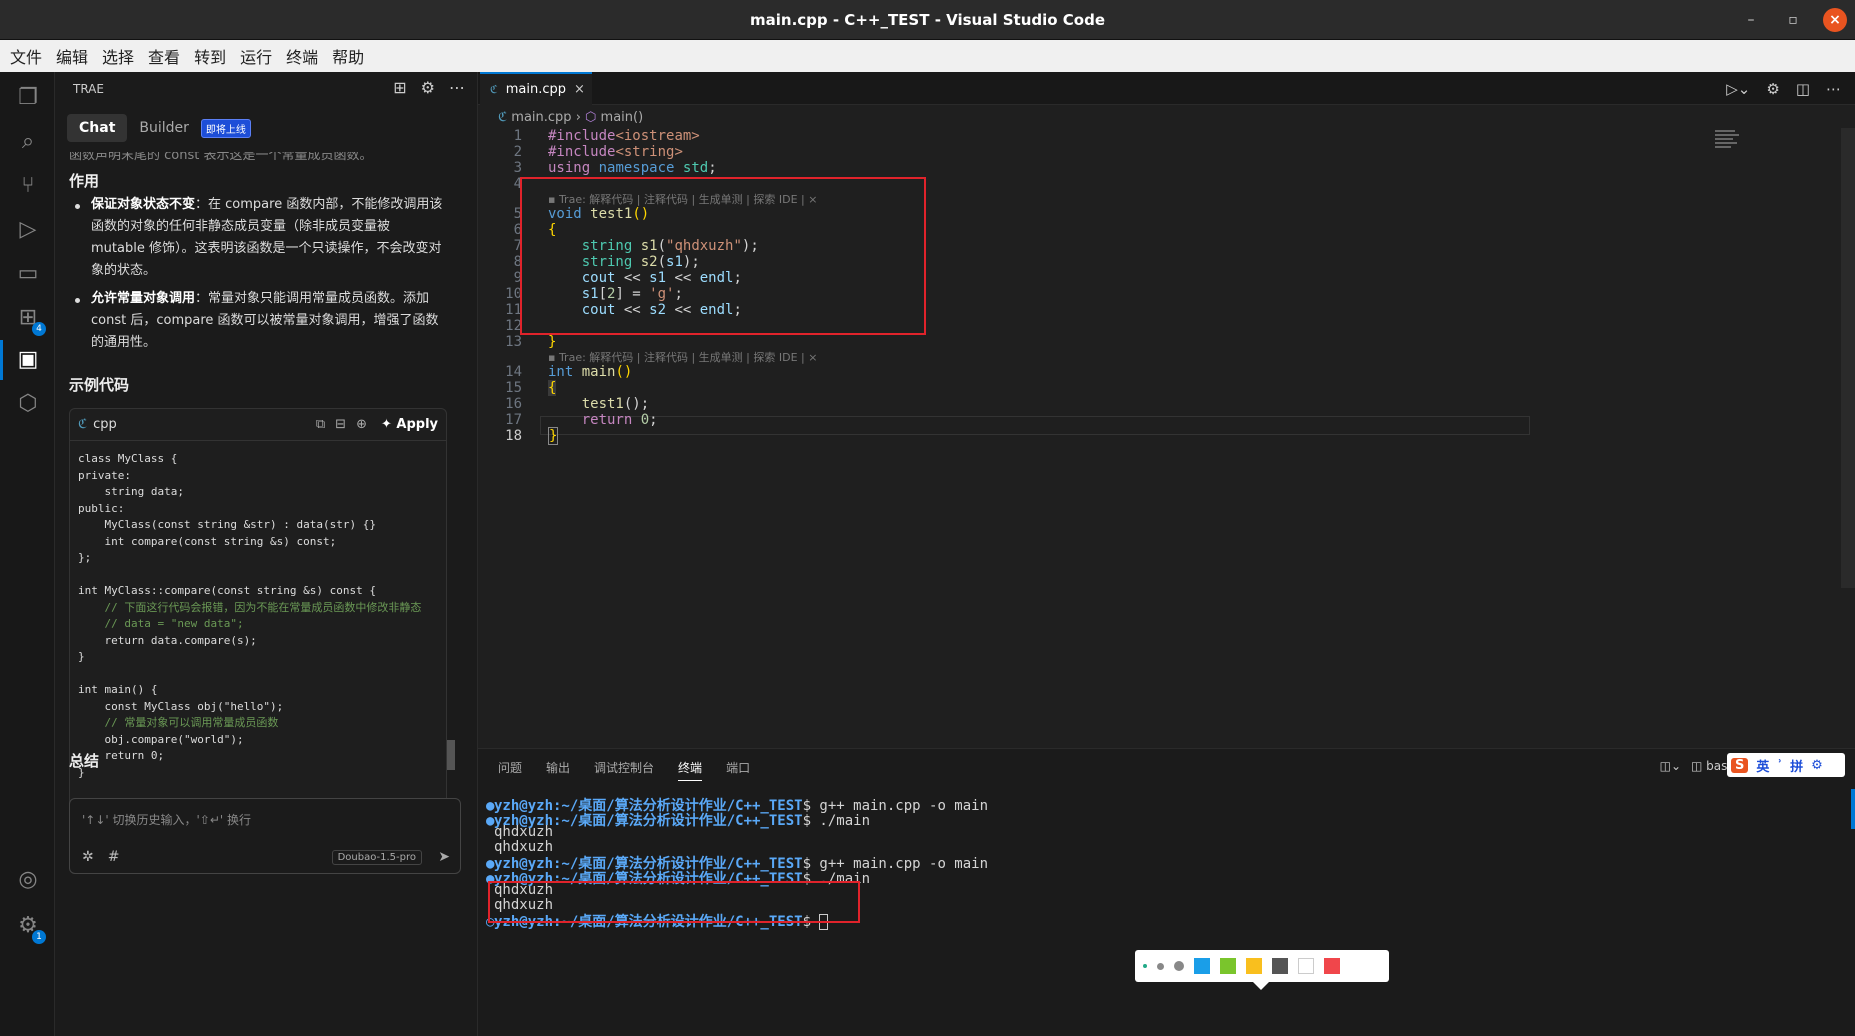 The width and height of the screenshot is (1855, 1036). Describe the element at coordinates (1160, 966) in the screenshot. I see `size-dot-medium` at that location.